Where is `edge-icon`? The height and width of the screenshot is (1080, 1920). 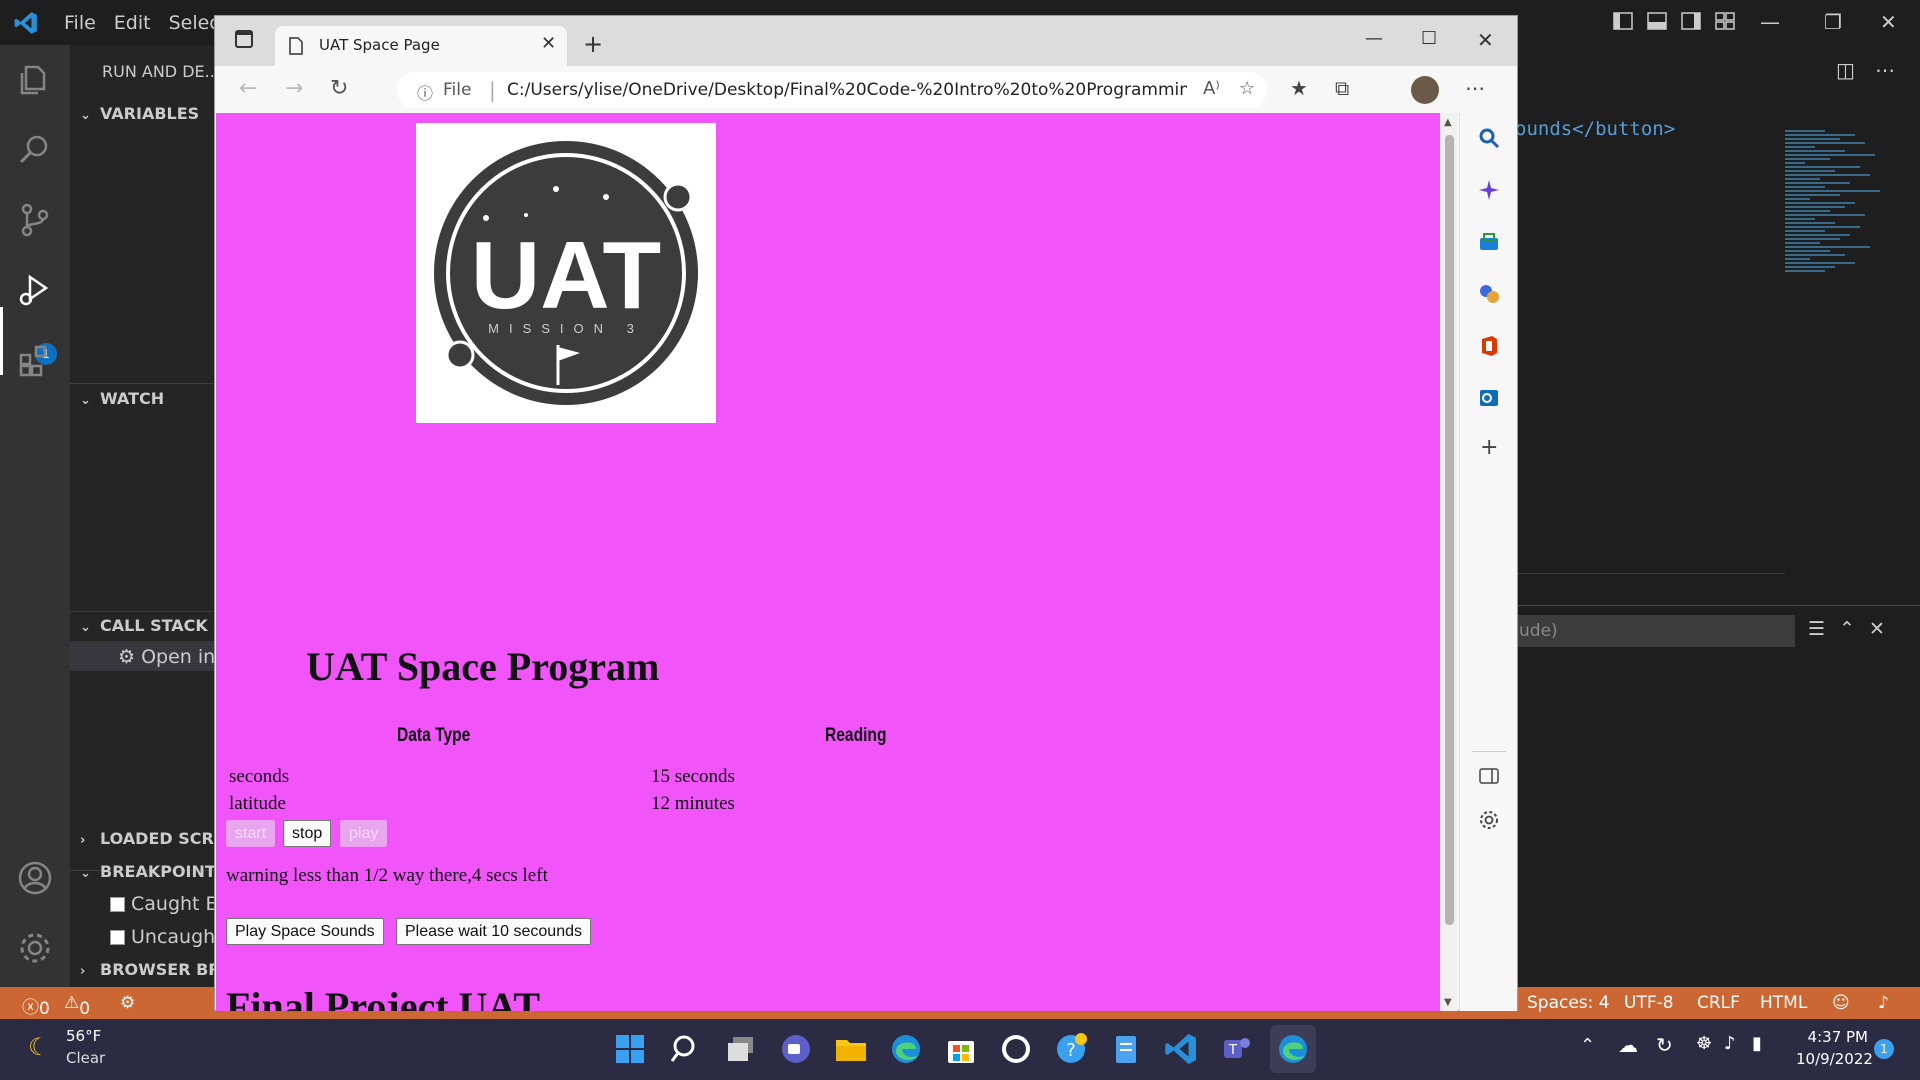
edge-icon is located at coordinates (906, 1049).